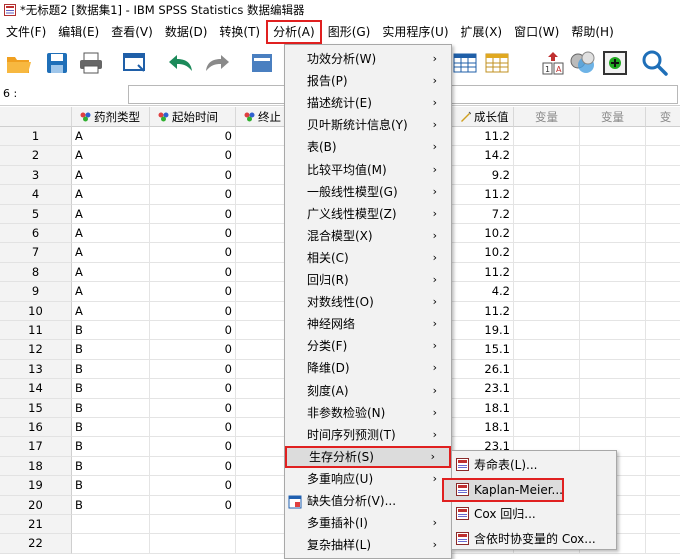 The width and height of the screenshot is (680, 559). I want to click on cell-grow: 9.2, so click(483, 175).